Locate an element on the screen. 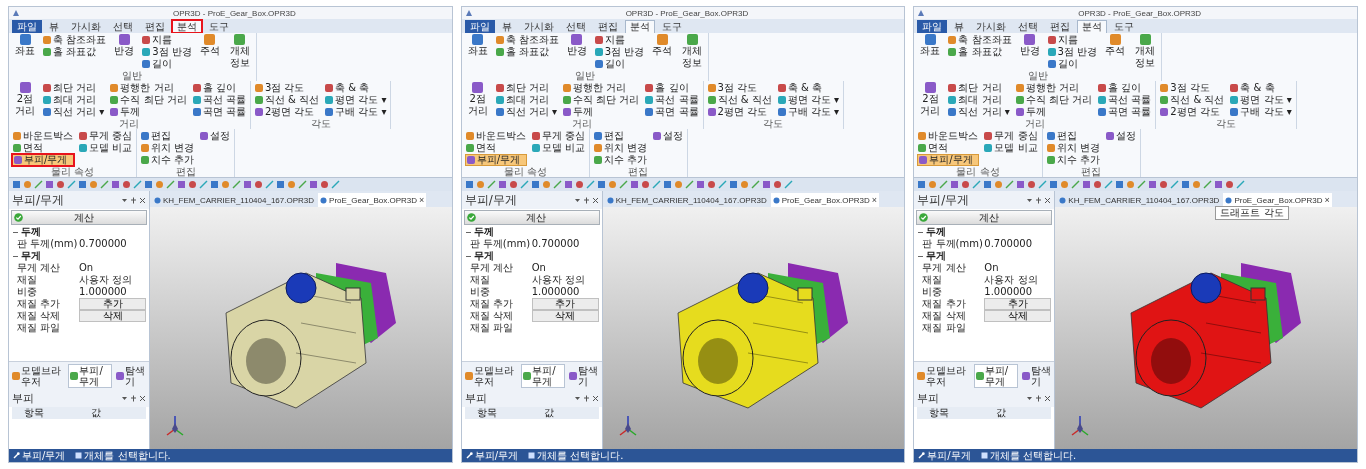 The width and height of the screenshot is (1366, 469). ribbon-button: 면적 is located at coordinates (948, 148).